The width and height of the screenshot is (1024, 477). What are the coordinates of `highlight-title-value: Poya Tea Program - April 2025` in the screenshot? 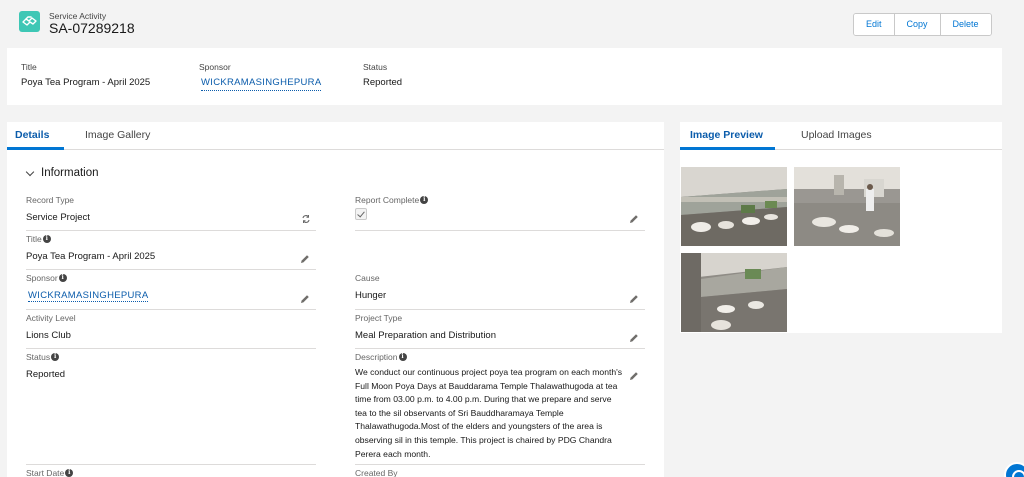 It's located at (86, 82).